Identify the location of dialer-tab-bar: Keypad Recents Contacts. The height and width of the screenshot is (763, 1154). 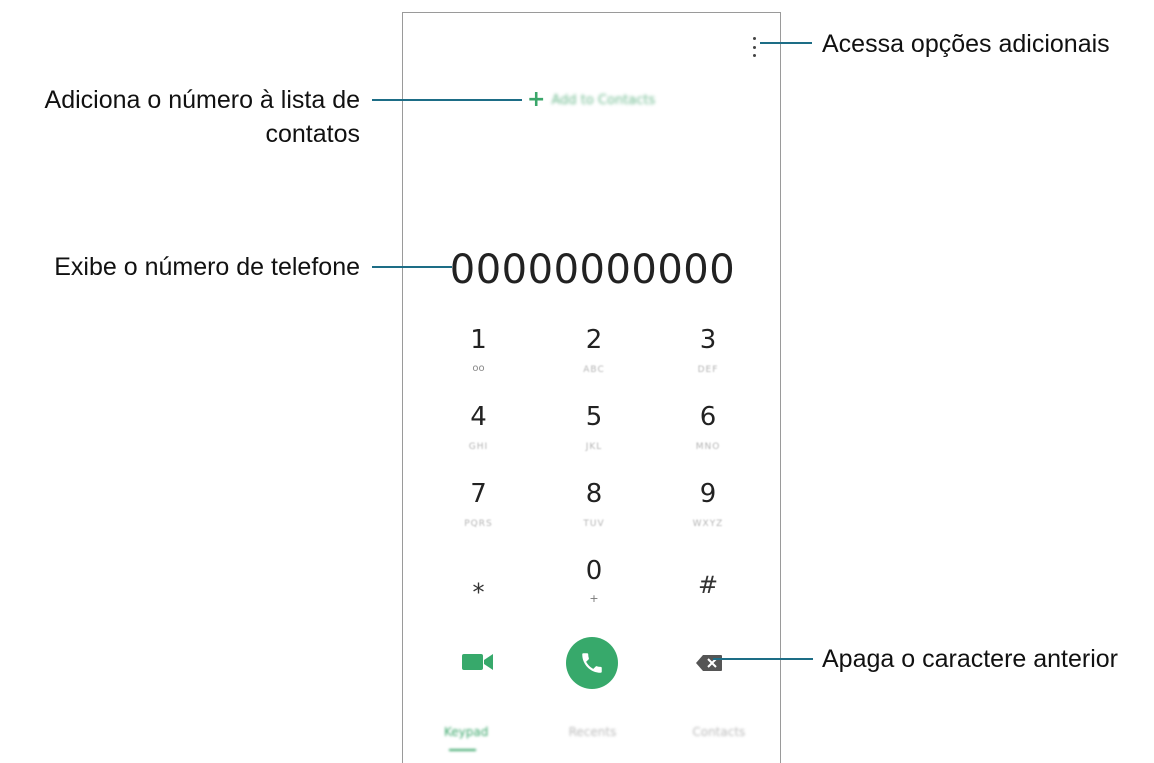
(592, 740).